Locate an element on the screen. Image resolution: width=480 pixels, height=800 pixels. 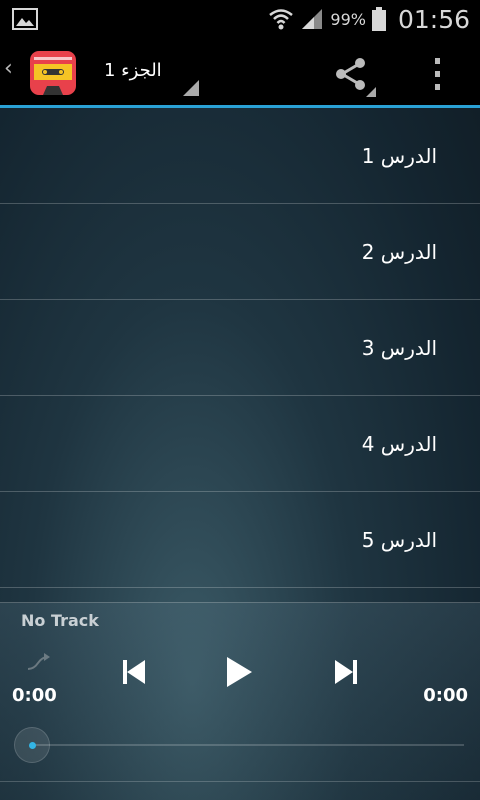
share-caret-icon is located at coordinates (371, 92).